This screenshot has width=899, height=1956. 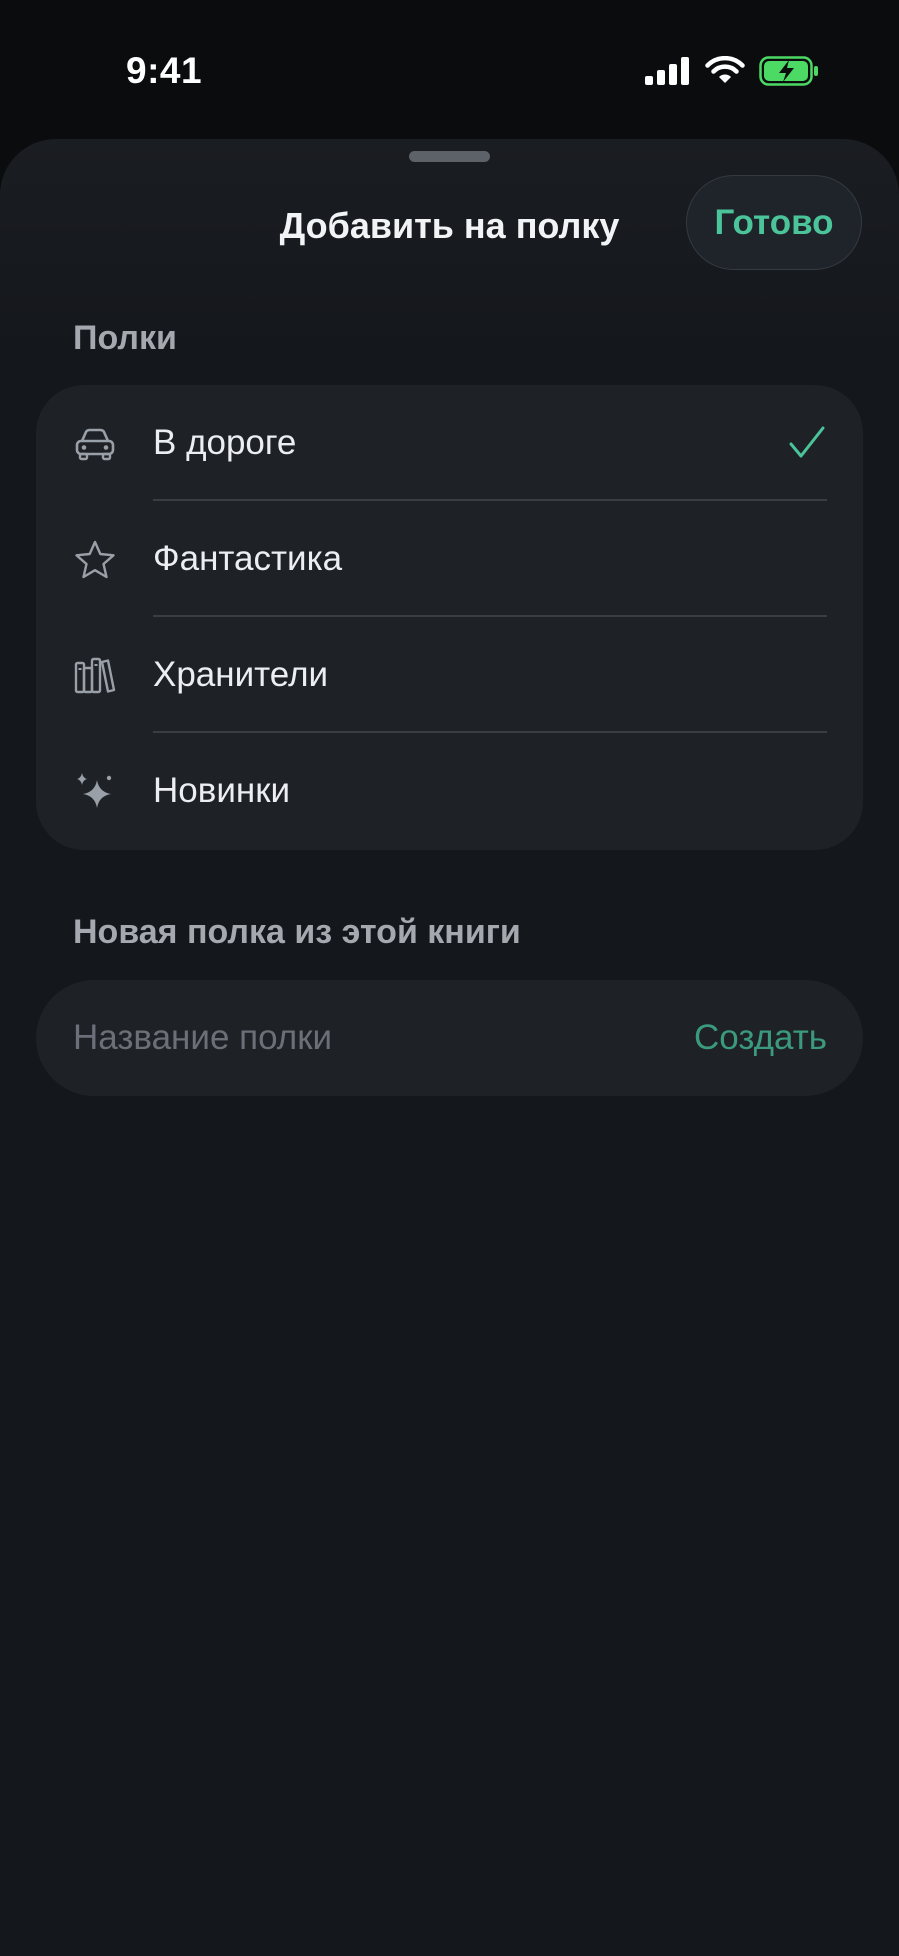 I want to click on sheet-grabber, so click(x=449, y=156).